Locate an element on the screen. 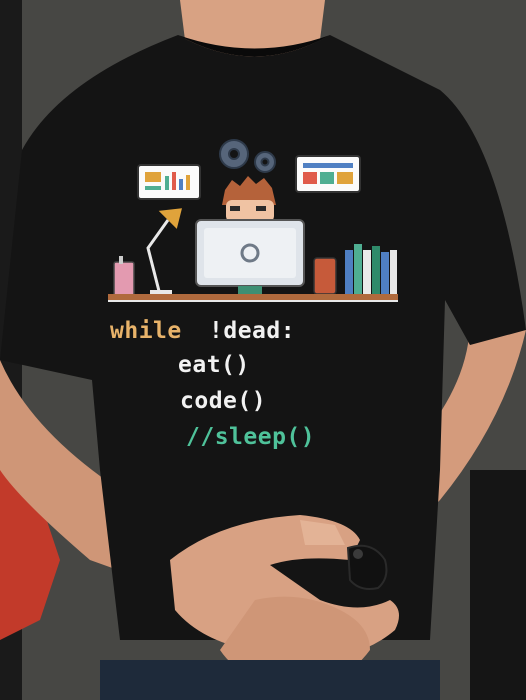 The image size is (526, 700). jeans is located at coordinates (270, 680).